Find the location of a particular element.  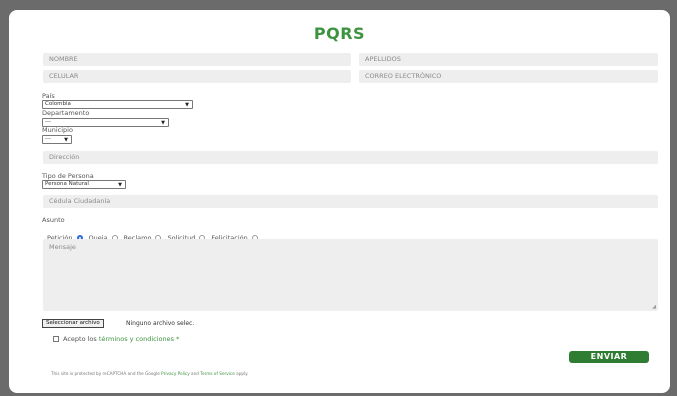

celular-placeholder: CELULAR is located at coordinates (64, 76).